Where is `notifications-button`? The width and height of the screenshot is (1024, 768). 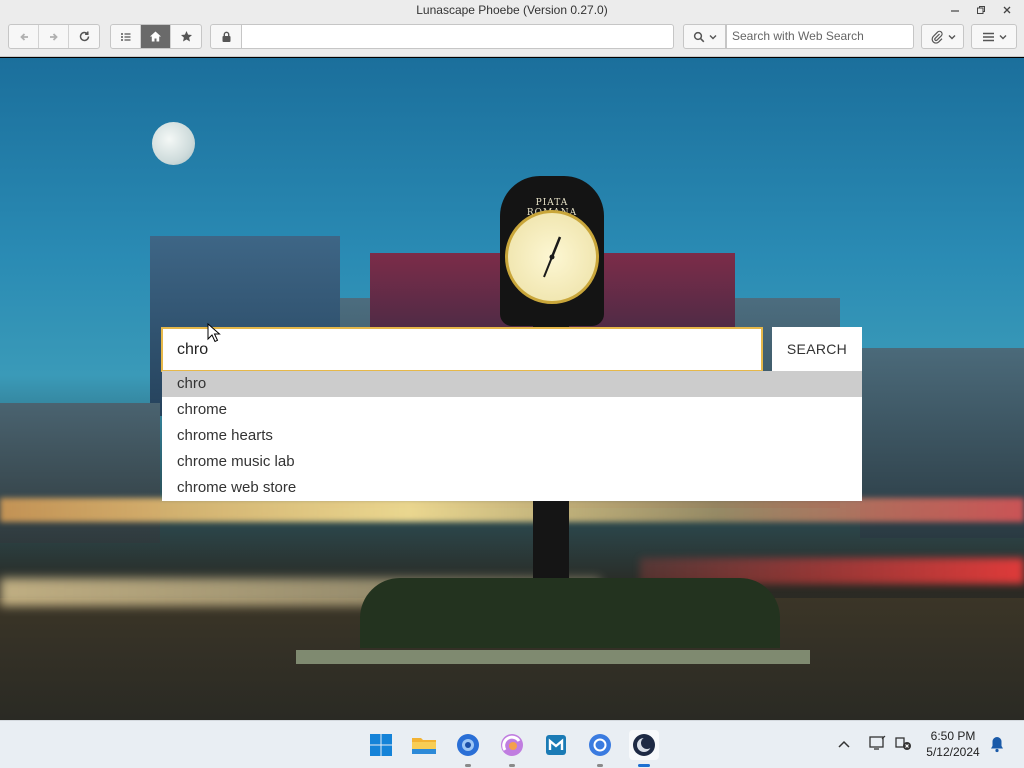 notifications-button is located at coordinates (997, 745).